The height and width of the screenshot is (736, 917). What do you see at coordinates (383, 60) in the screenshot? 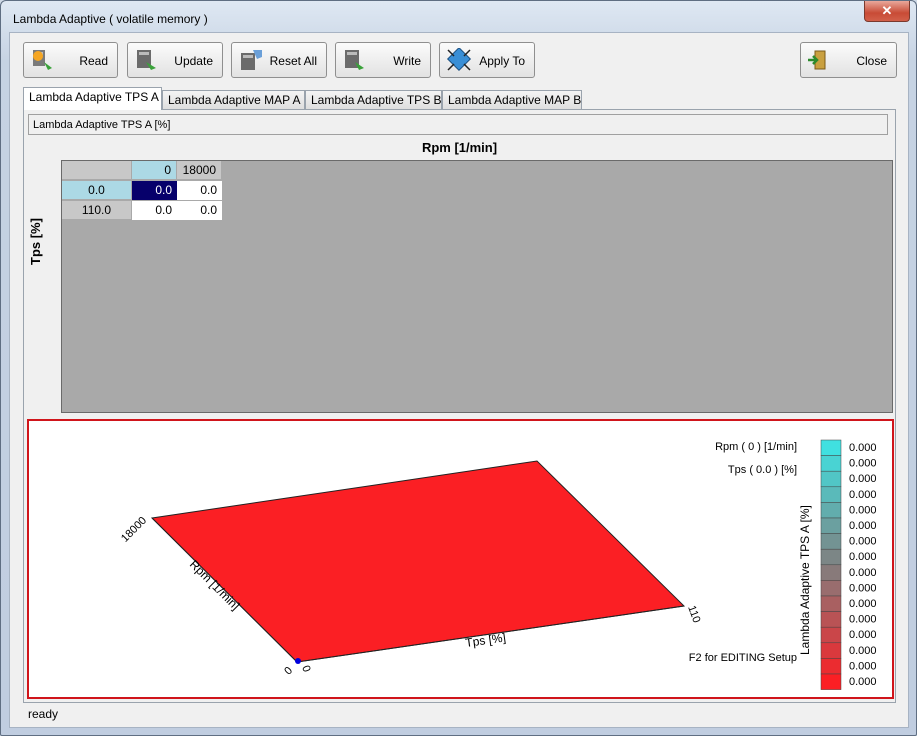
I see `write-button: Write` at bounding box center [383, 60].